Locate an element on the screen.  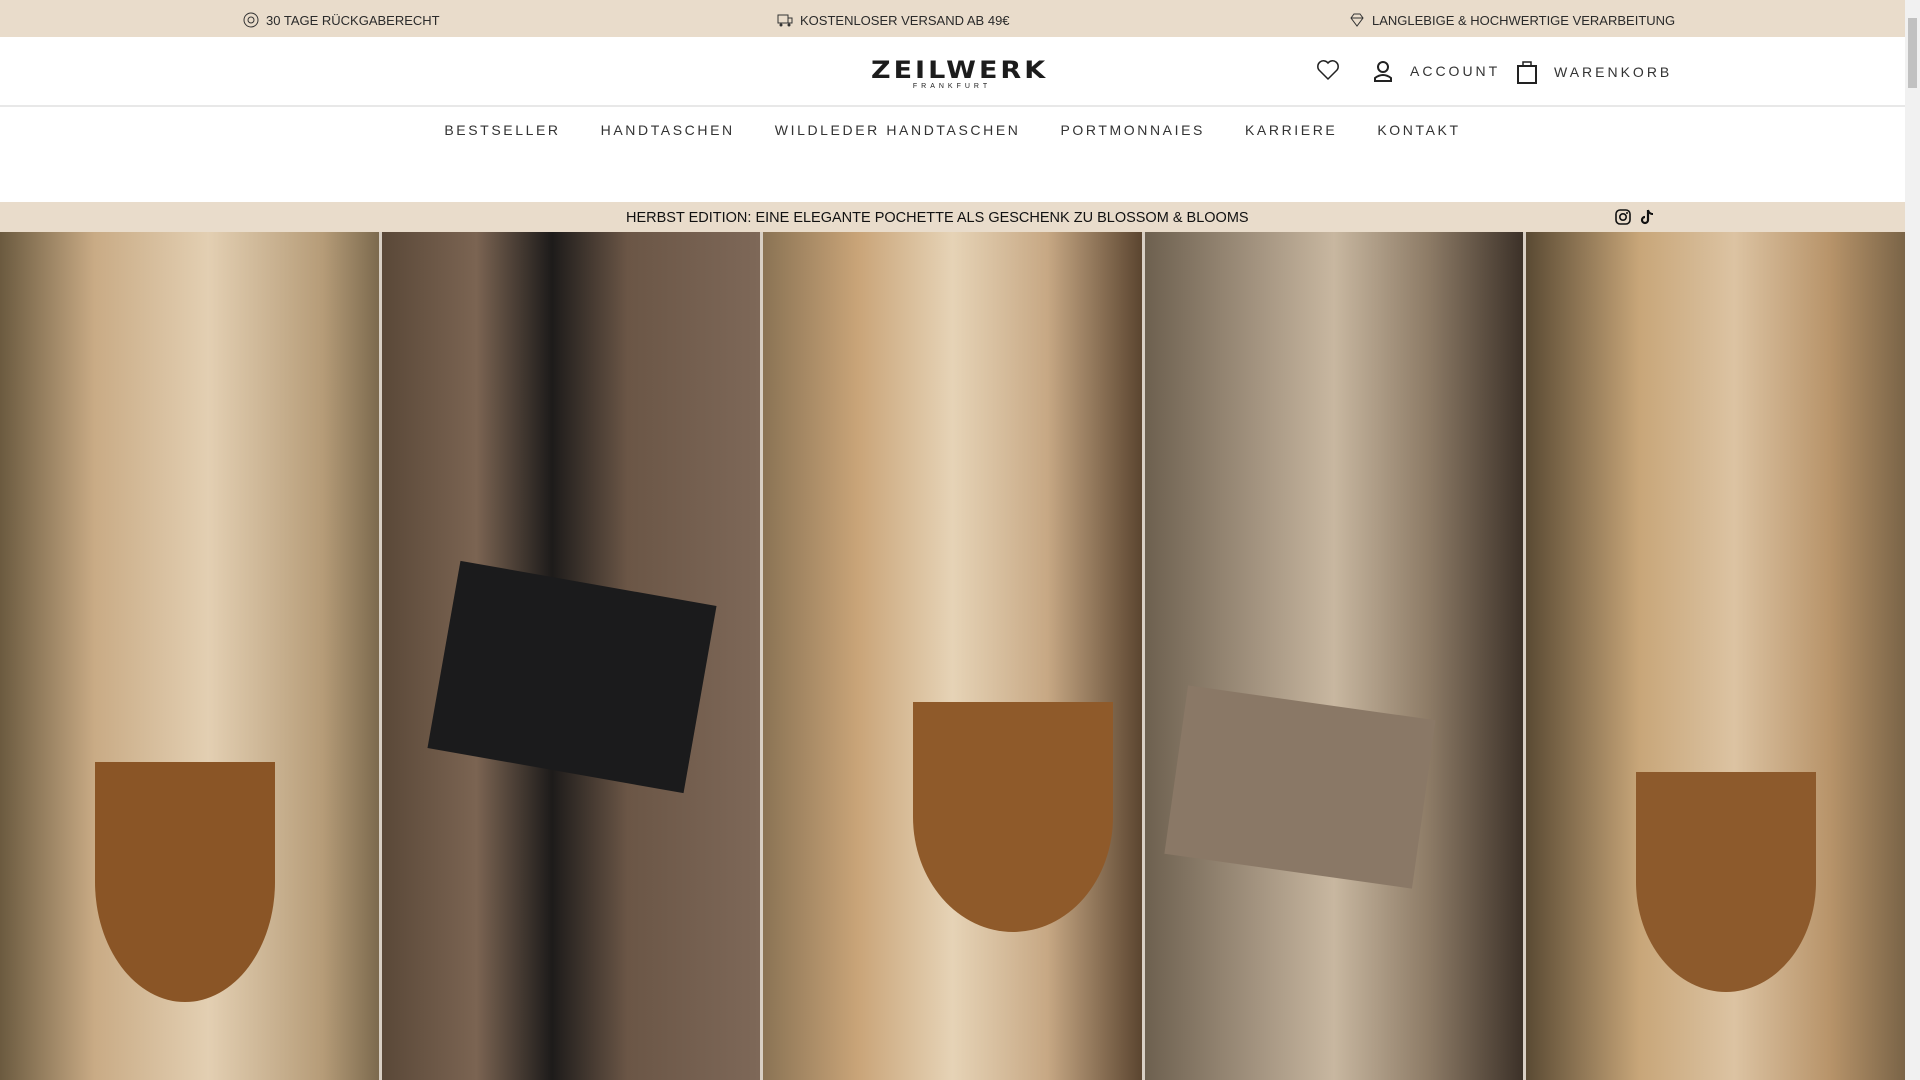
cart-button: WARENKORB is located at coordinates (1594, 72).